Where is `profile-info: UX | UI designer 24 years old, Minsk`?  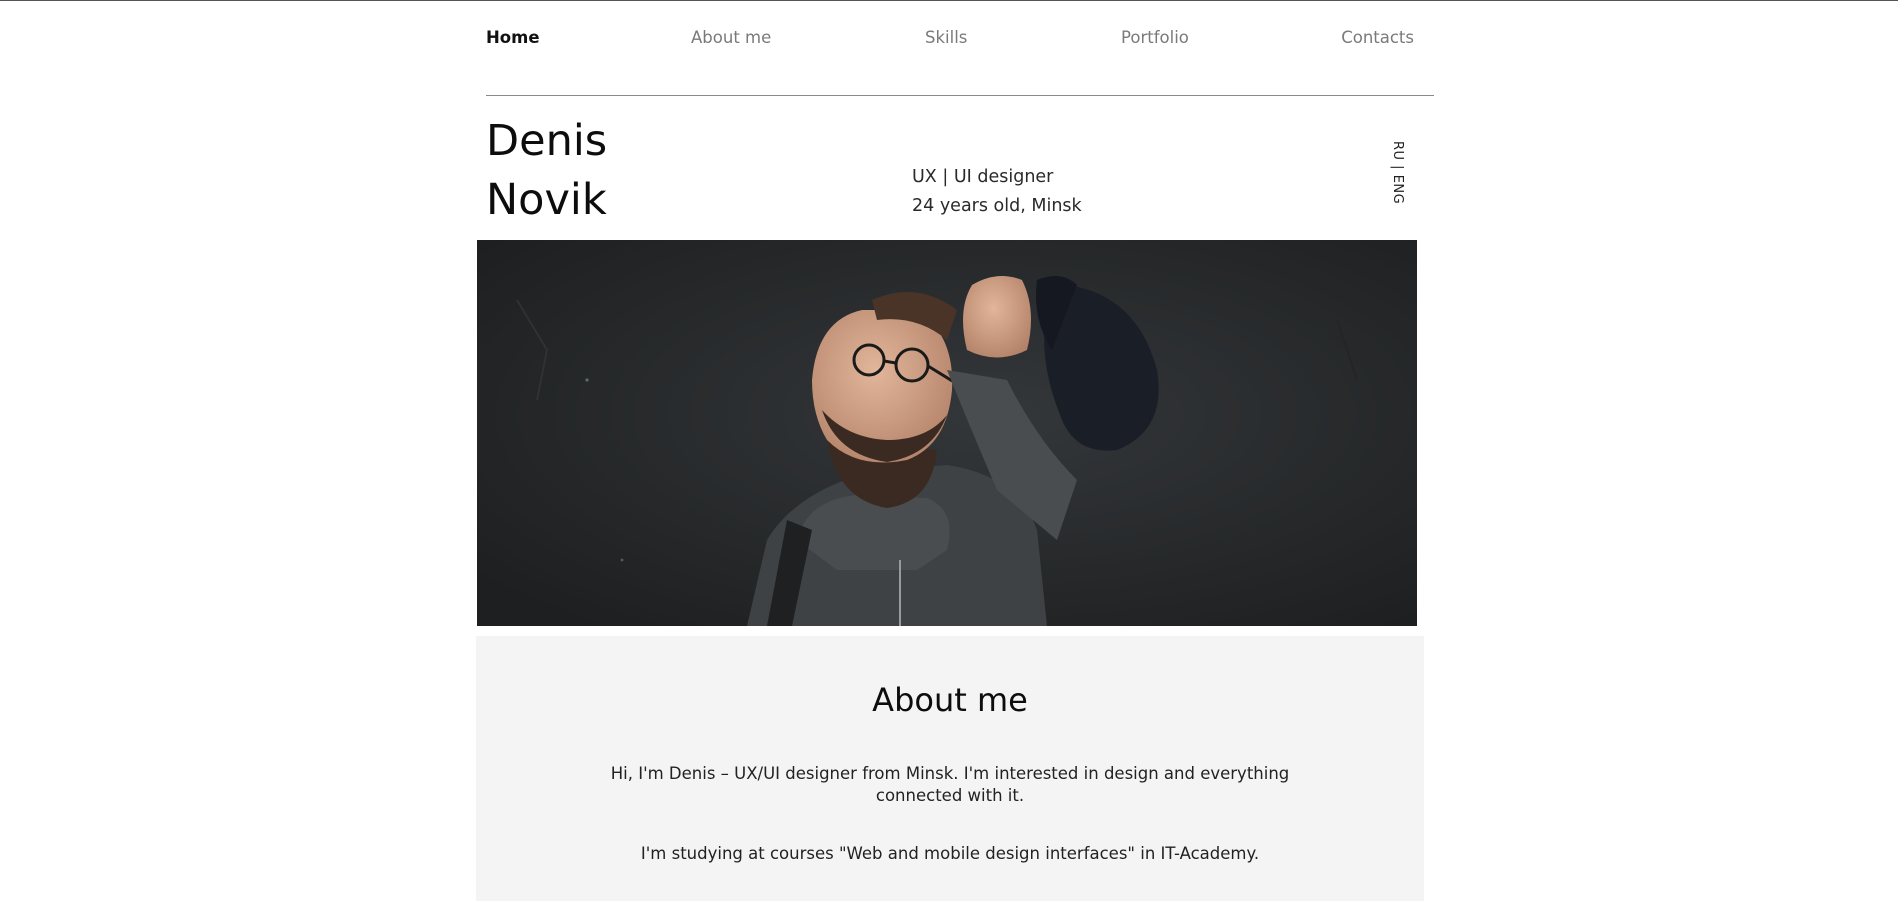 profile-info: UX | UI designer 24 years old, Minsk is located at coordinates (997, 192).